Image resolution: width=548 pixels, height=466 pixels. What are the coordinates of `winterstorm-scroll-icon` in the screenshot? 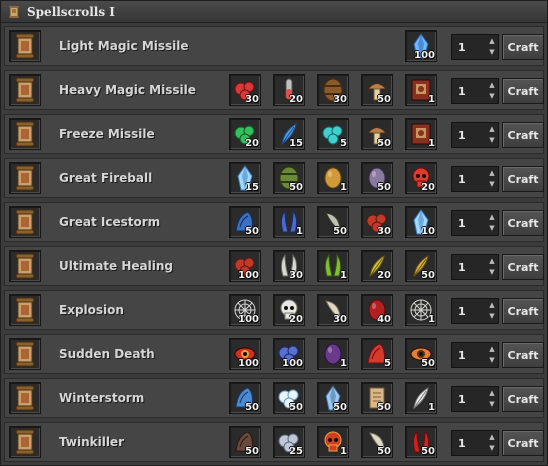 It's located at (25, 398).